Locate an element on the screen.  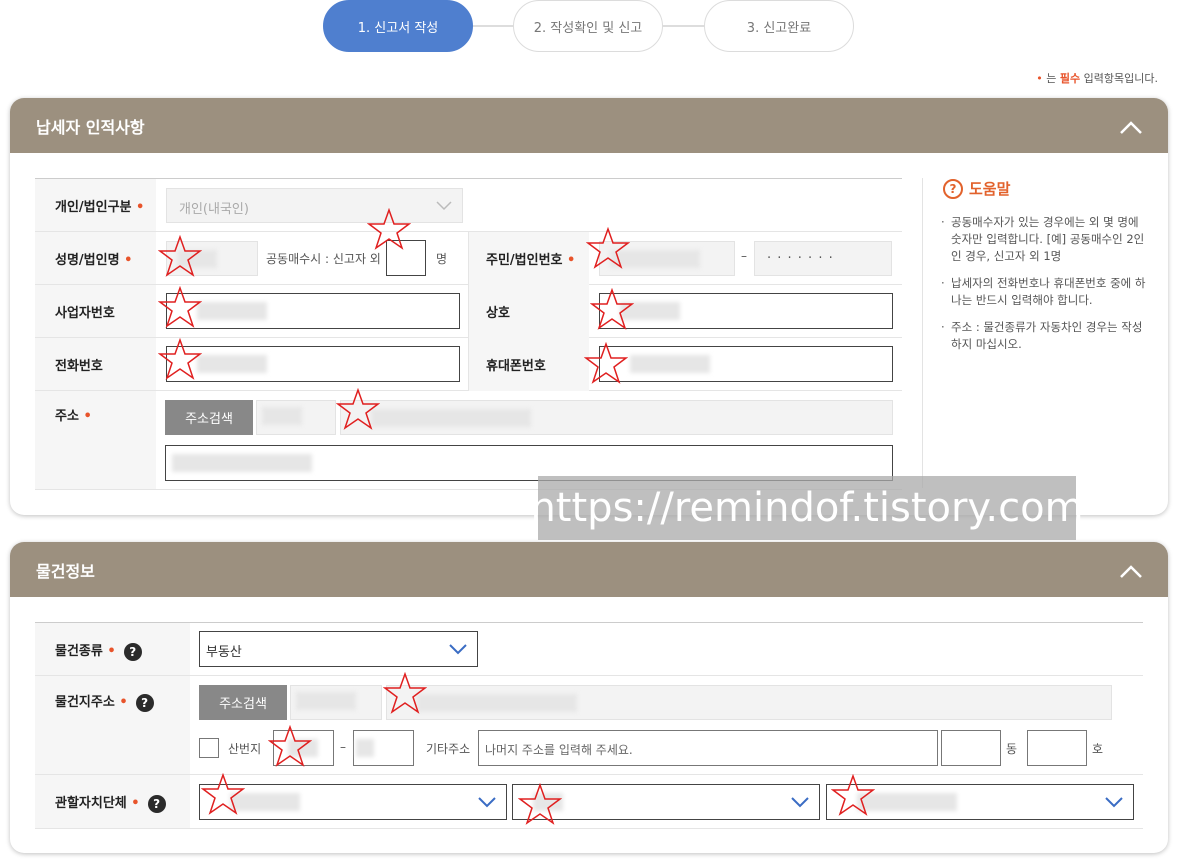
property-panel-title: 물건정보 is located at coordinates (65, 571).